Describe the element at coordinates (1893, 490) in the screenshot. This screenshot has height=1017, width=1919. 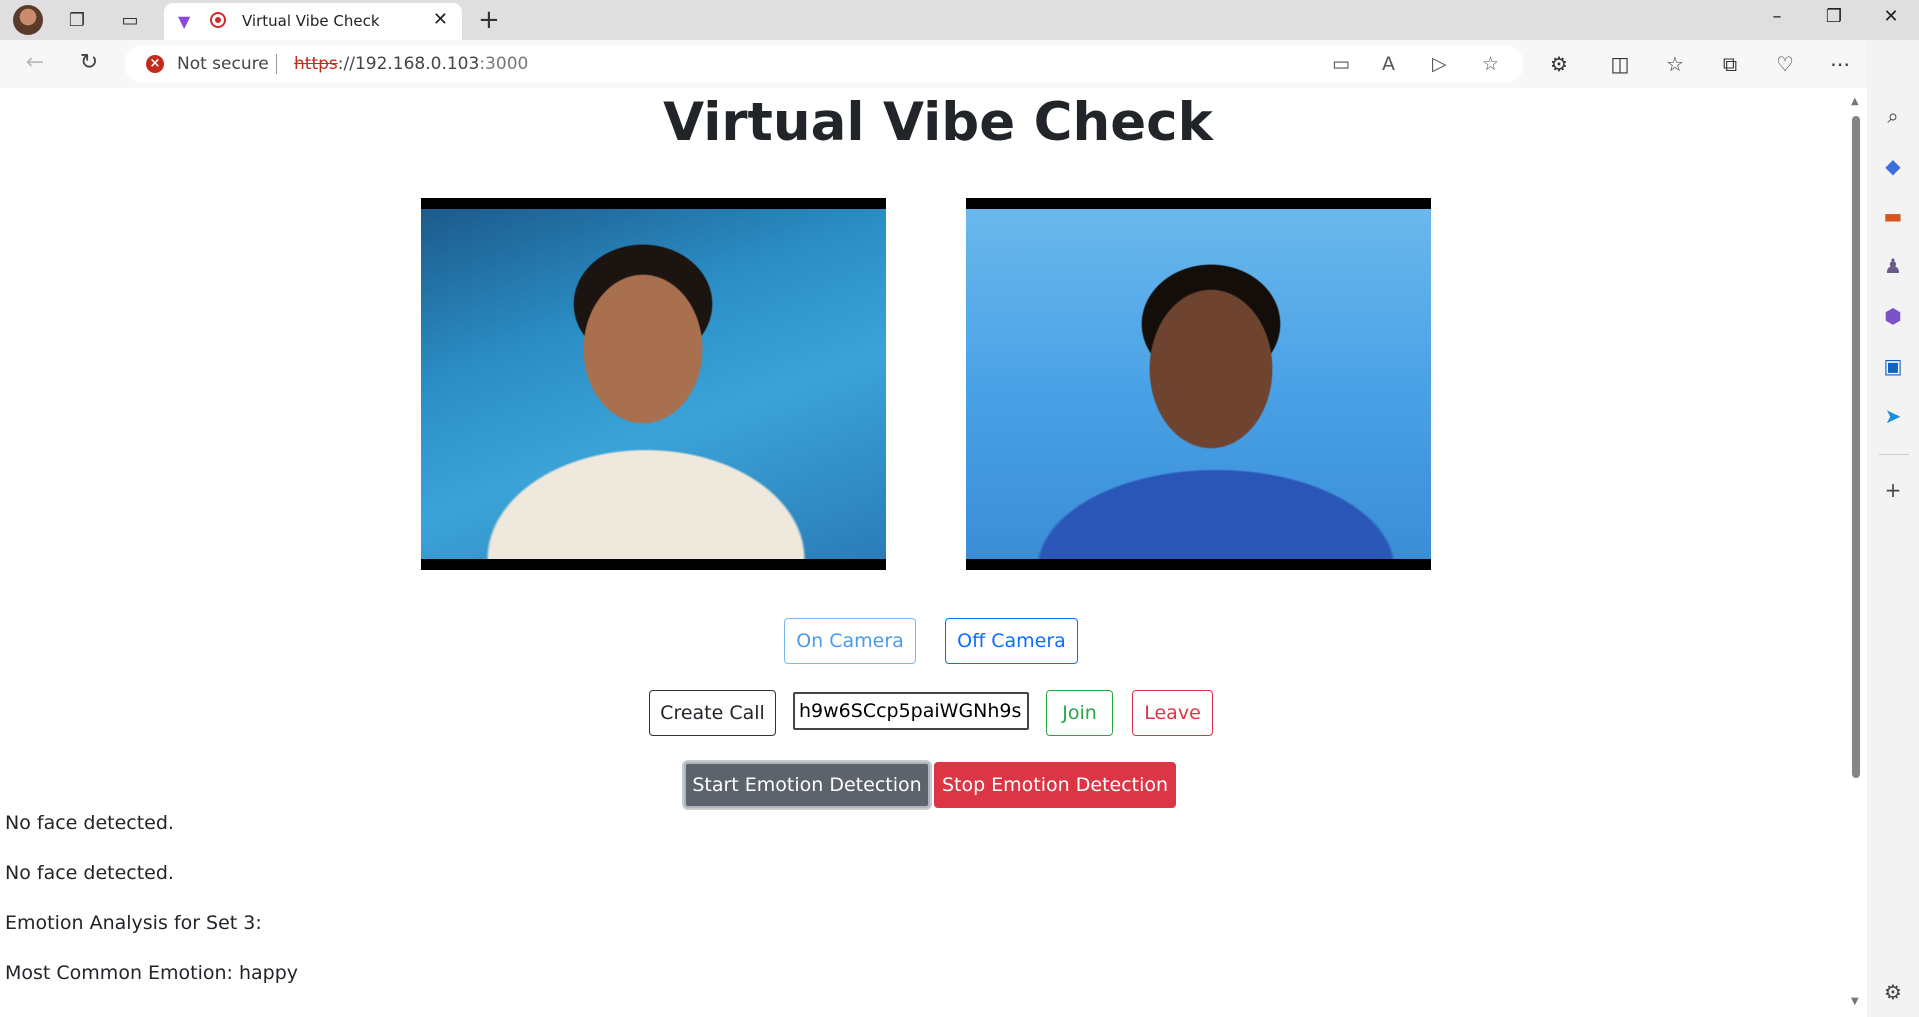
I see `add-icon: +` at that location.